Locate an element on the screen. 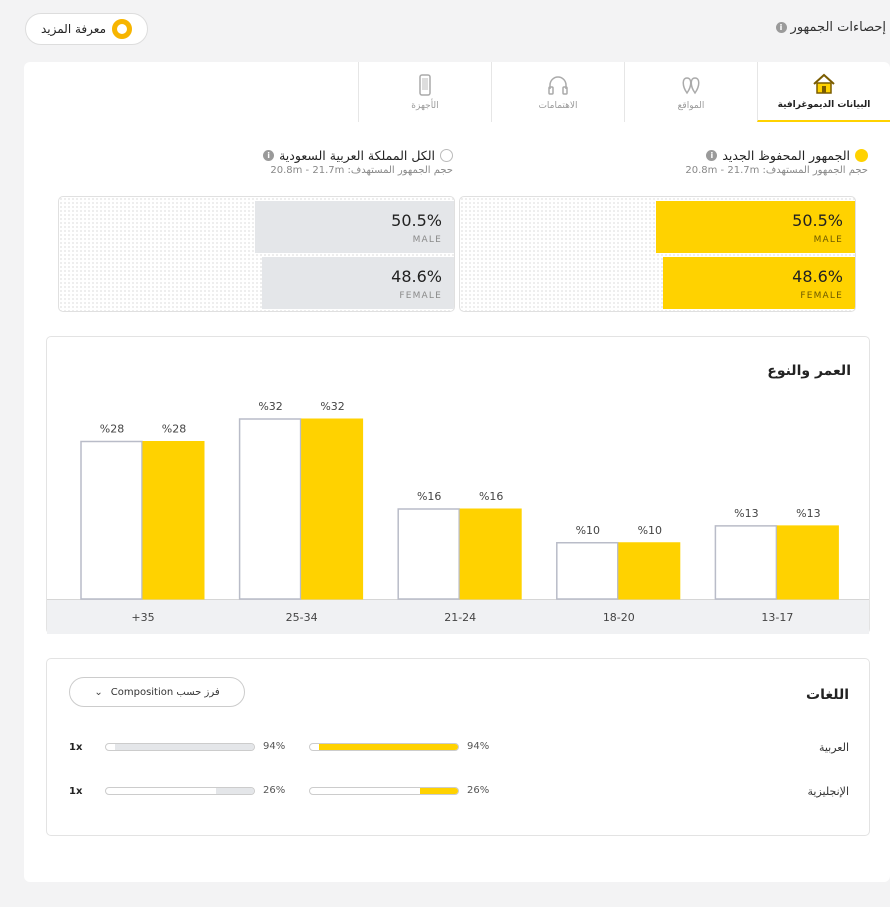 This screenshot has height=907, width=890. tab-interests-label: الاهتمامات is located at coordinates (558, 106).